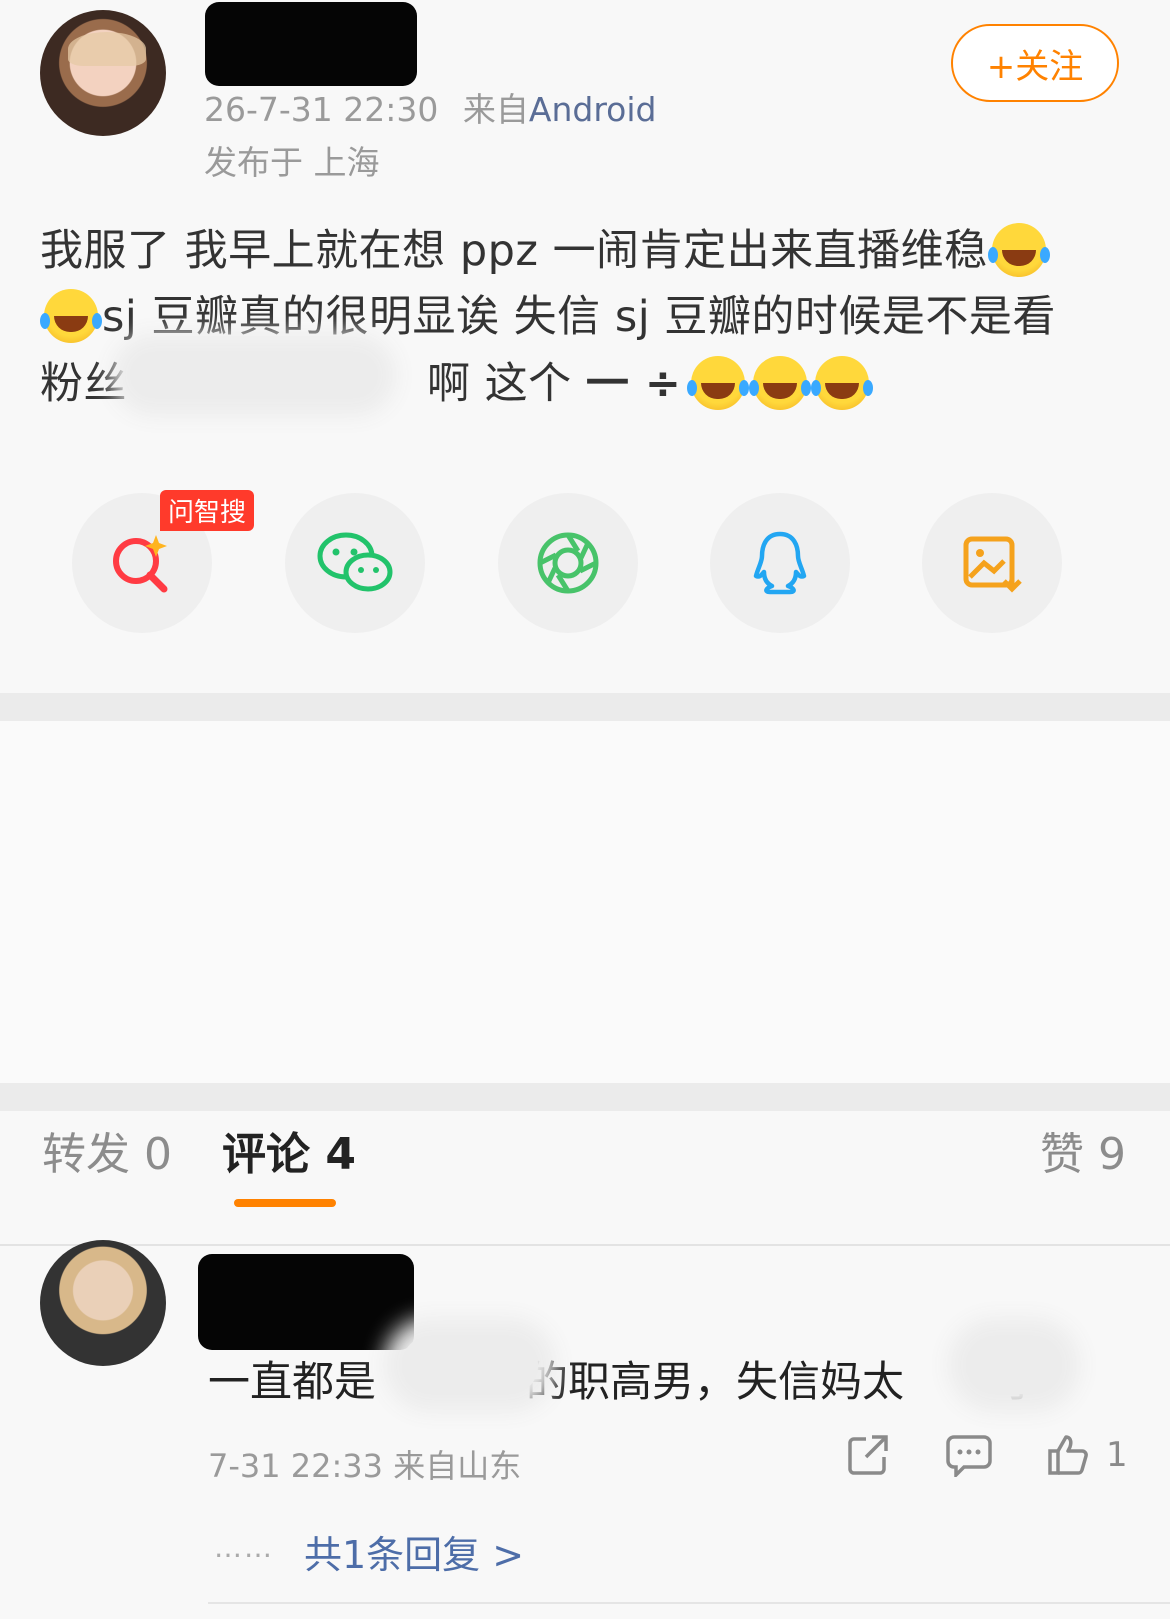  I want to click on post-source-prefix: 来自, so click(495, 109).